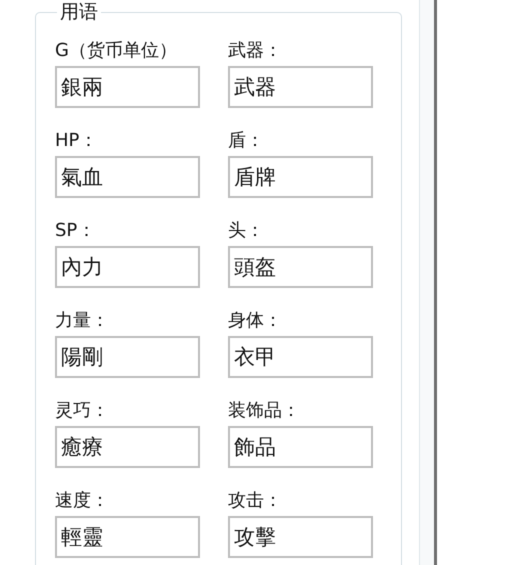 Image resolution: width=506 pixels, height=565 pixels. What do you see at coordinates (82, 501) in the screenshot?
I see `field-label: 速度：` at bounding box center [82, 501].